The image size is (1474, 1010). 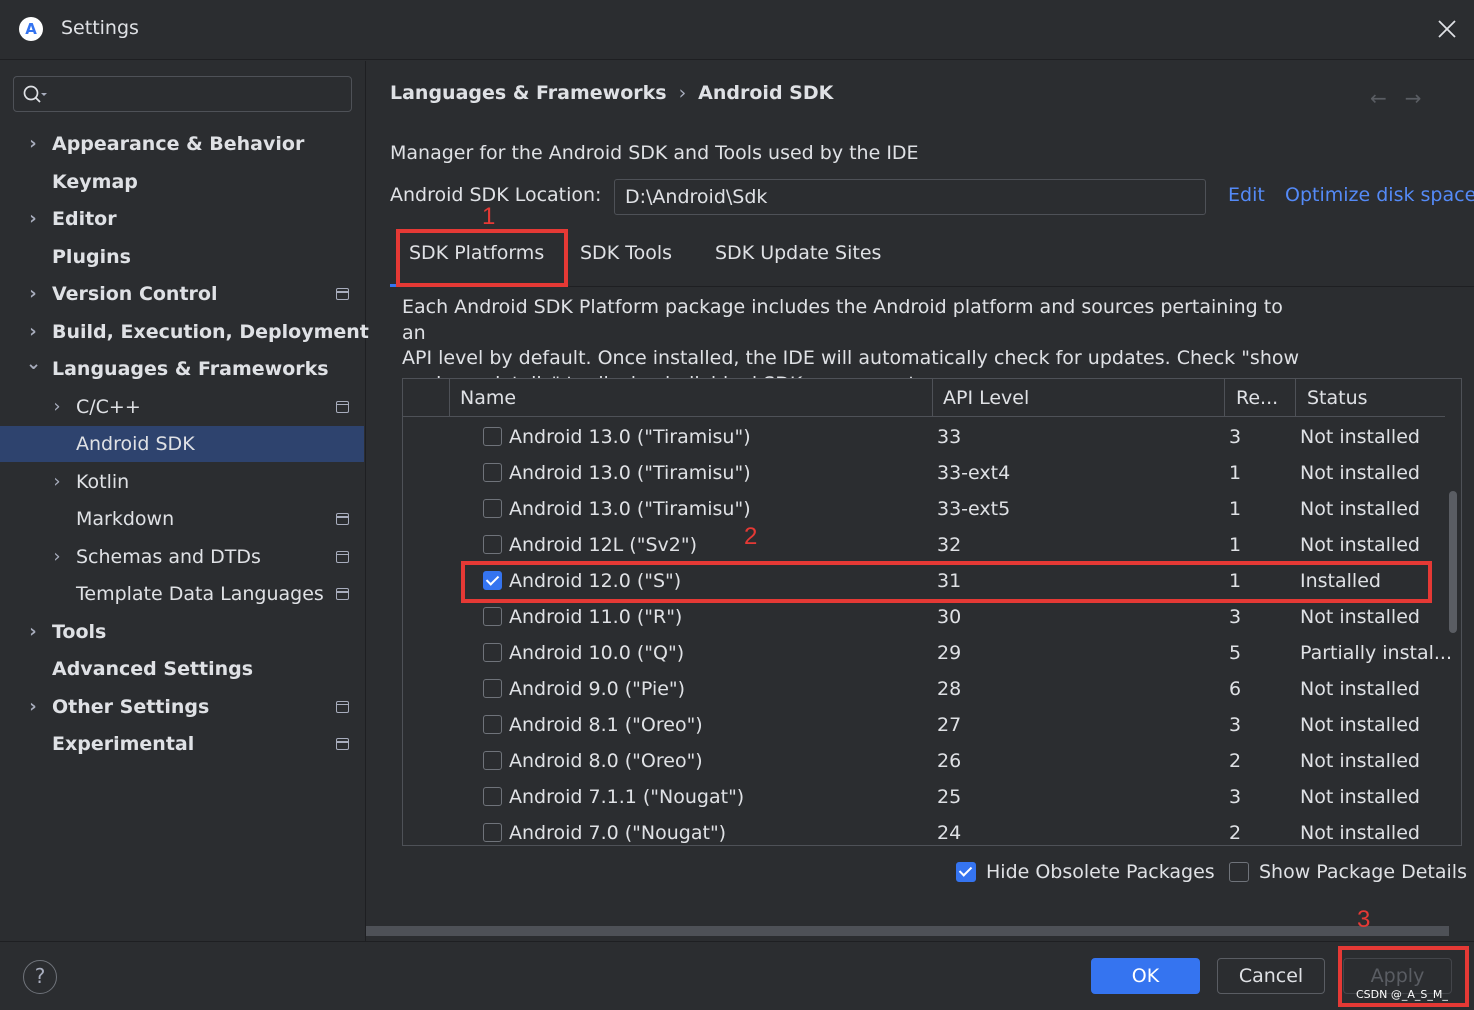 What do you see at coordinates (1453, 562) in the screenshot?
I see `table-scrollbar` at bounding box center [1453, 562].